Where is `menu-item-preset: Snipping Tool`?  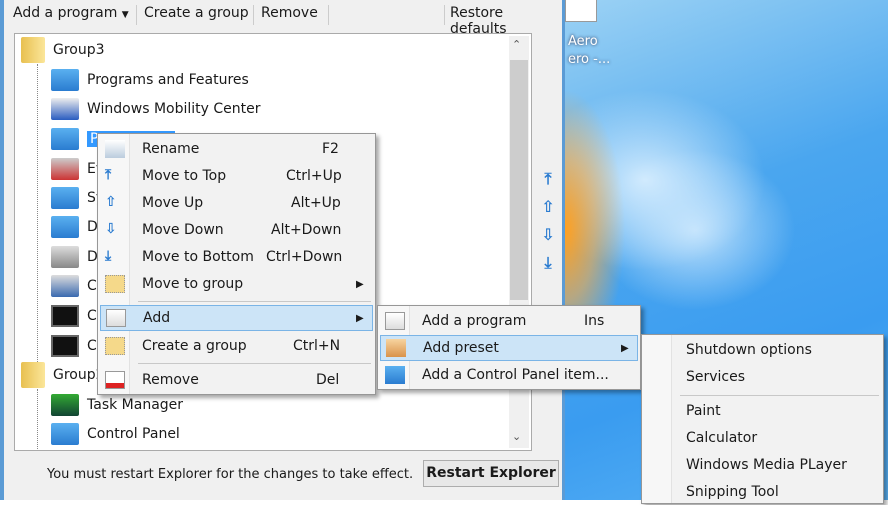 menu-item-preset: Snipping Tool is located at coordinates (762, 492).